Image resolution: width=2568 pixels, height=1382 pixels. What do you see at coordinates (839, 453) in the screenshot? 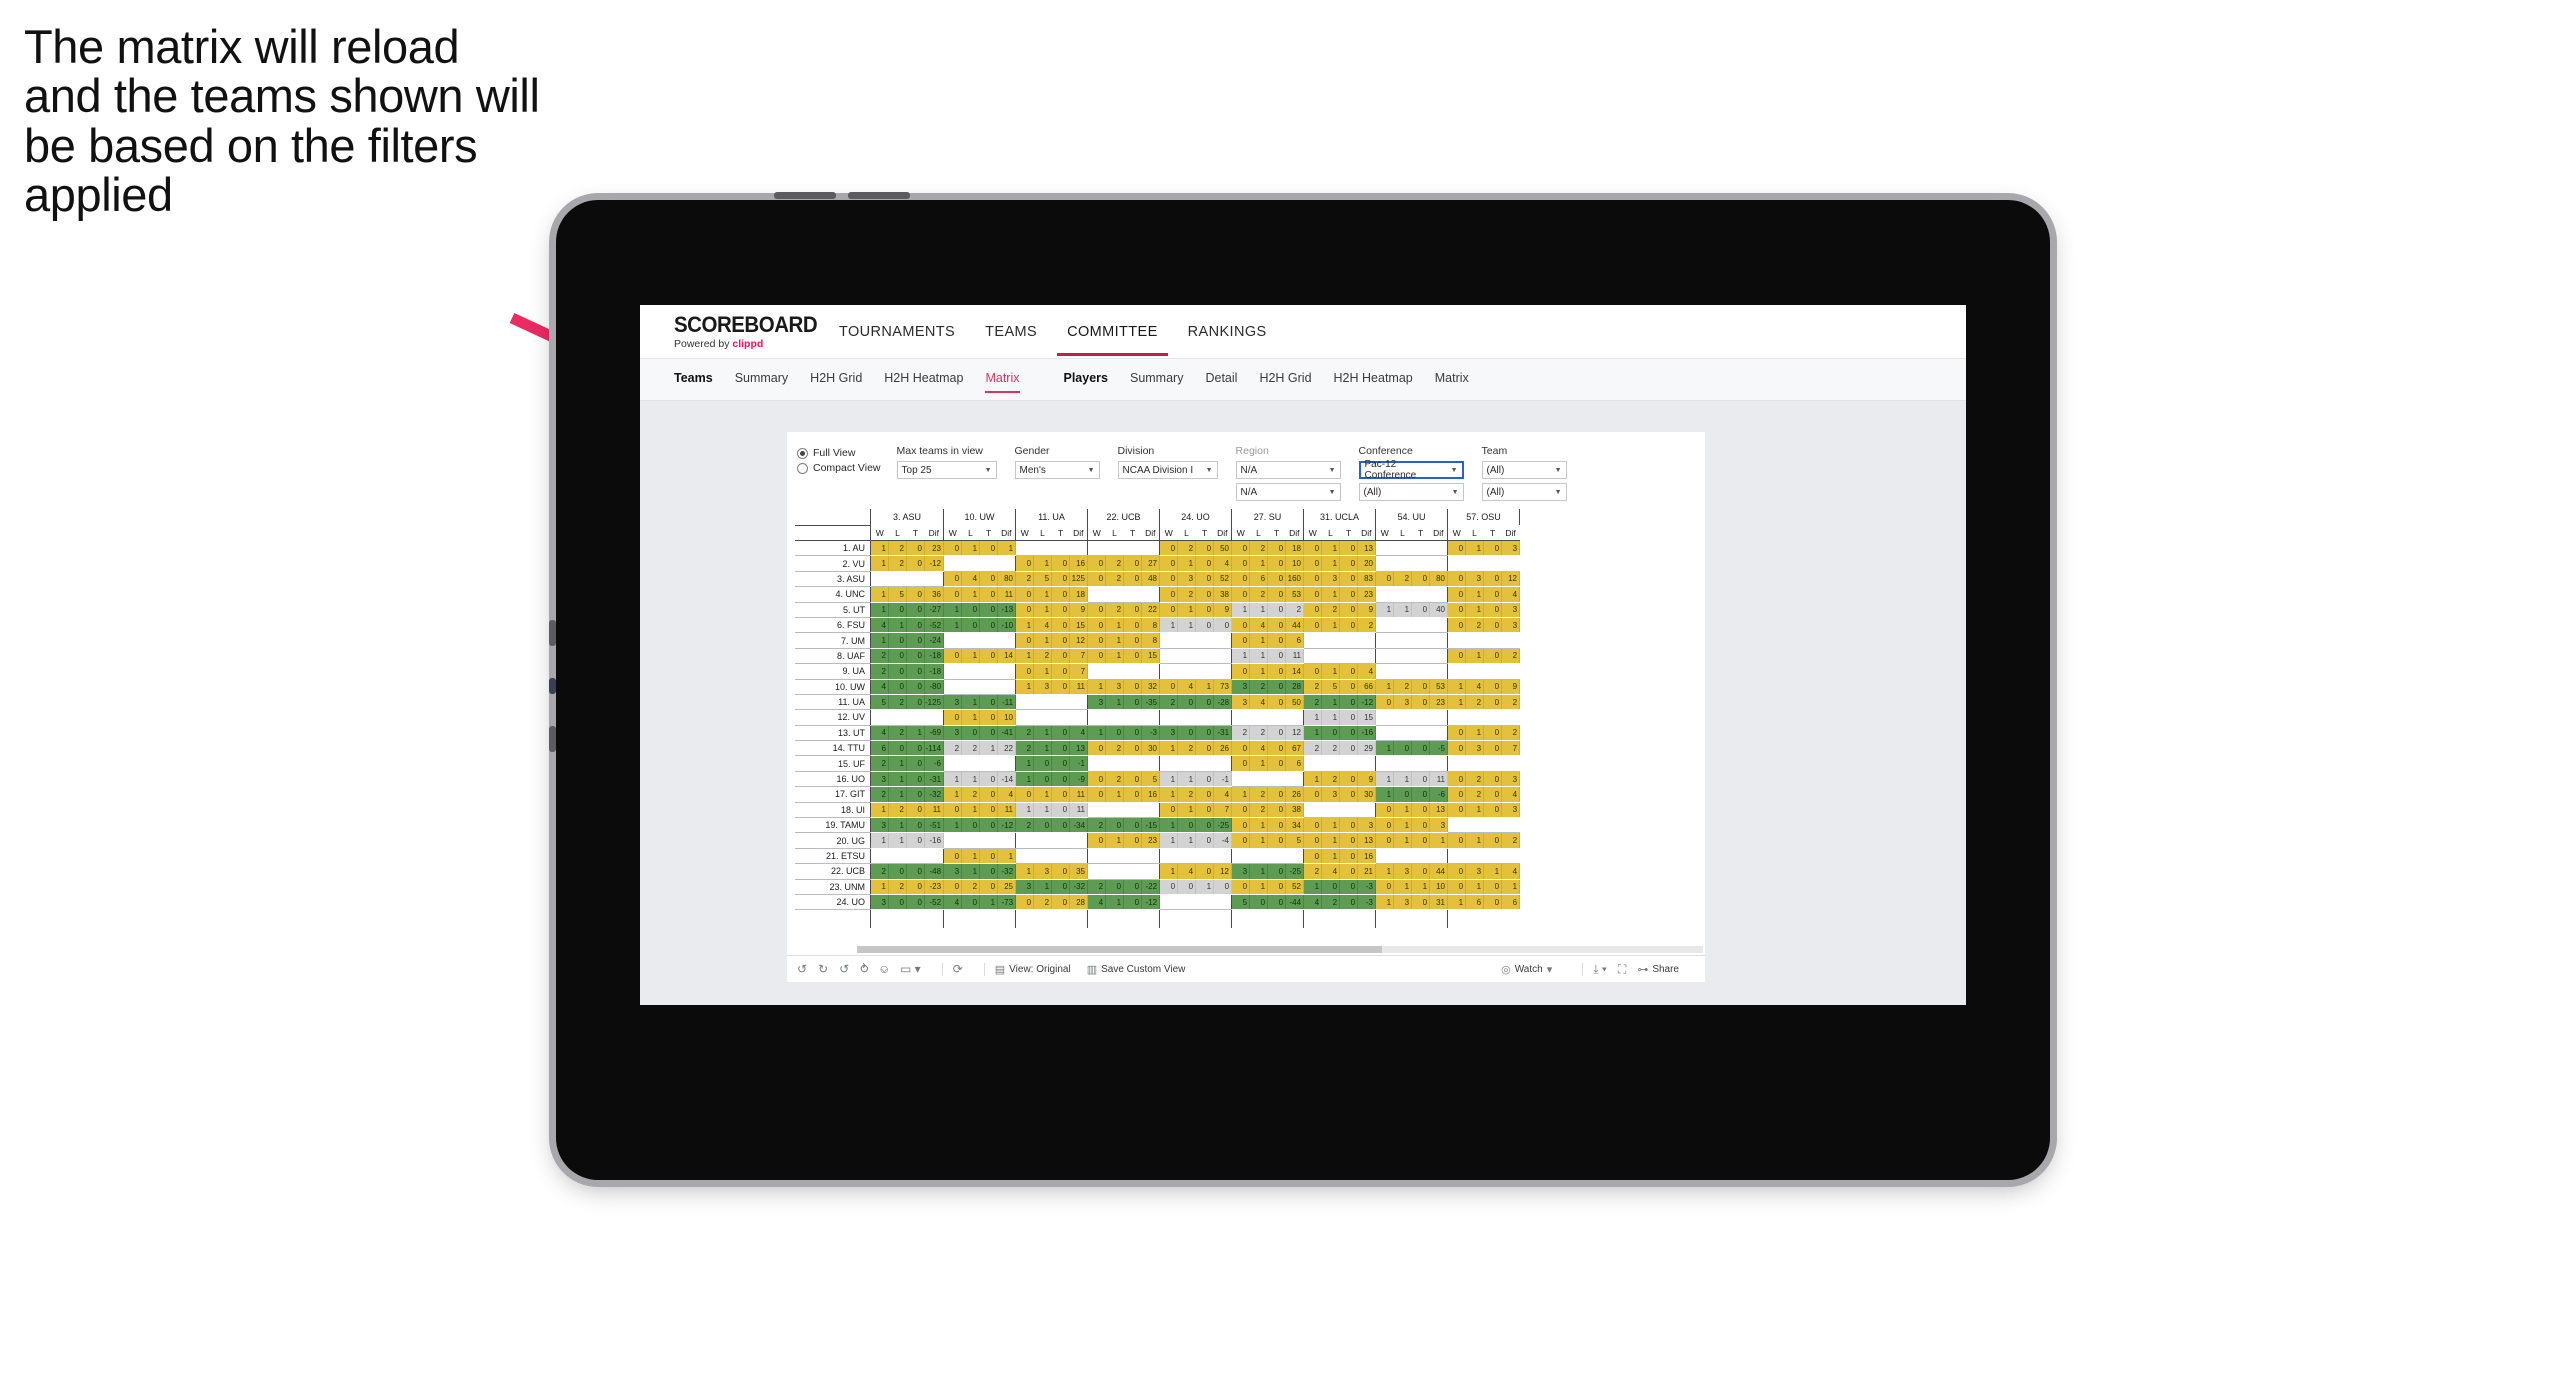
I see `radio-full-view: Full View` at bounding box center [839, 453].